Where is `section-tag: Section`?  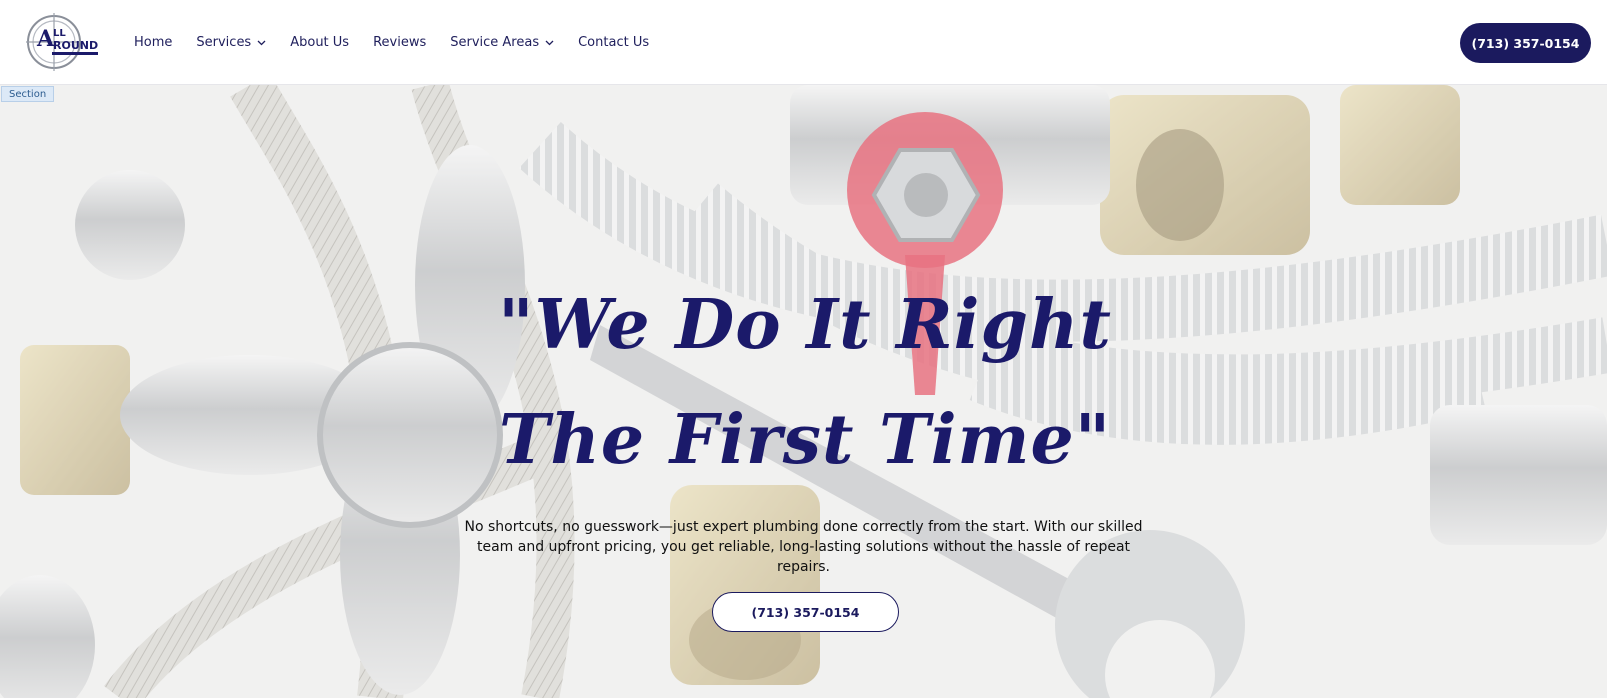 section-tag: Section is located at coordinates (28, 94).